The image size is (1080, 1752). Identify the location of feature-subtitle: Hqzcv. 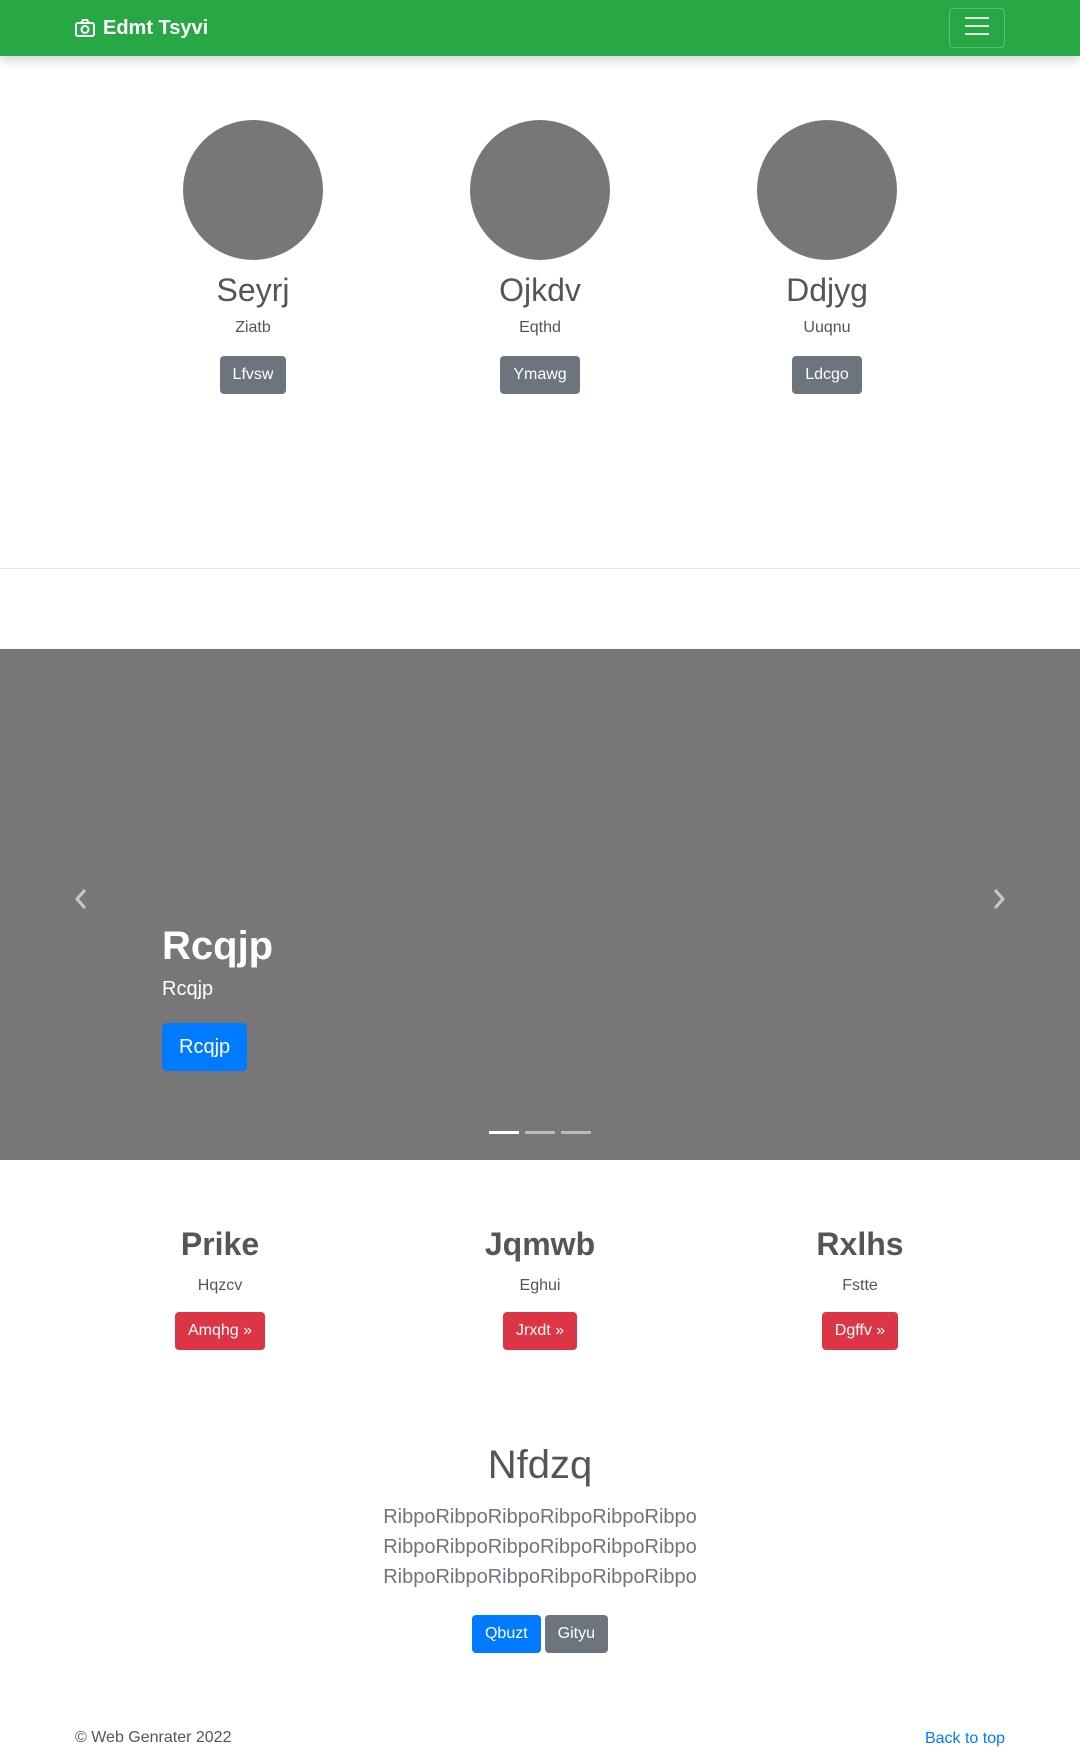
(220, 1285).